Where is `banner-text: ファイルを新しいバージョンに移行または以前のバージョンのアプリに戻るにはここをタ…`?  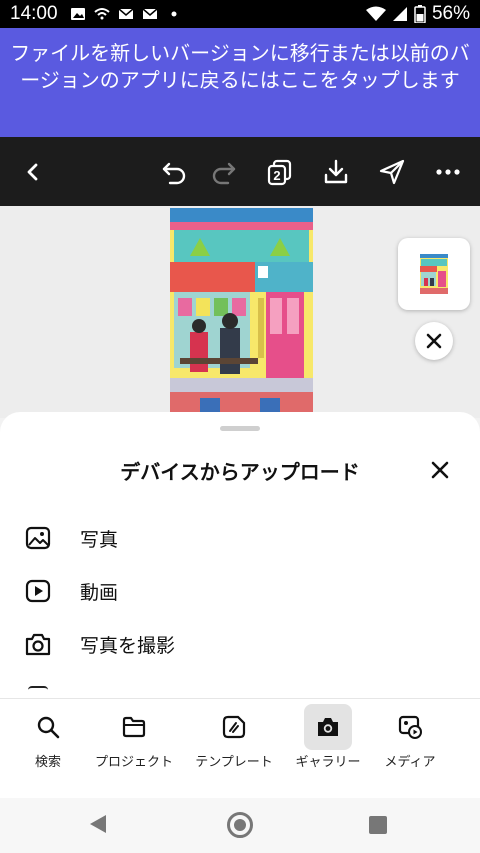 banner-text: ファイルを新しいバージョンに移行または以前のバージョンのアプリに戻るにはここをタ… is located at coordinates (240, 66).